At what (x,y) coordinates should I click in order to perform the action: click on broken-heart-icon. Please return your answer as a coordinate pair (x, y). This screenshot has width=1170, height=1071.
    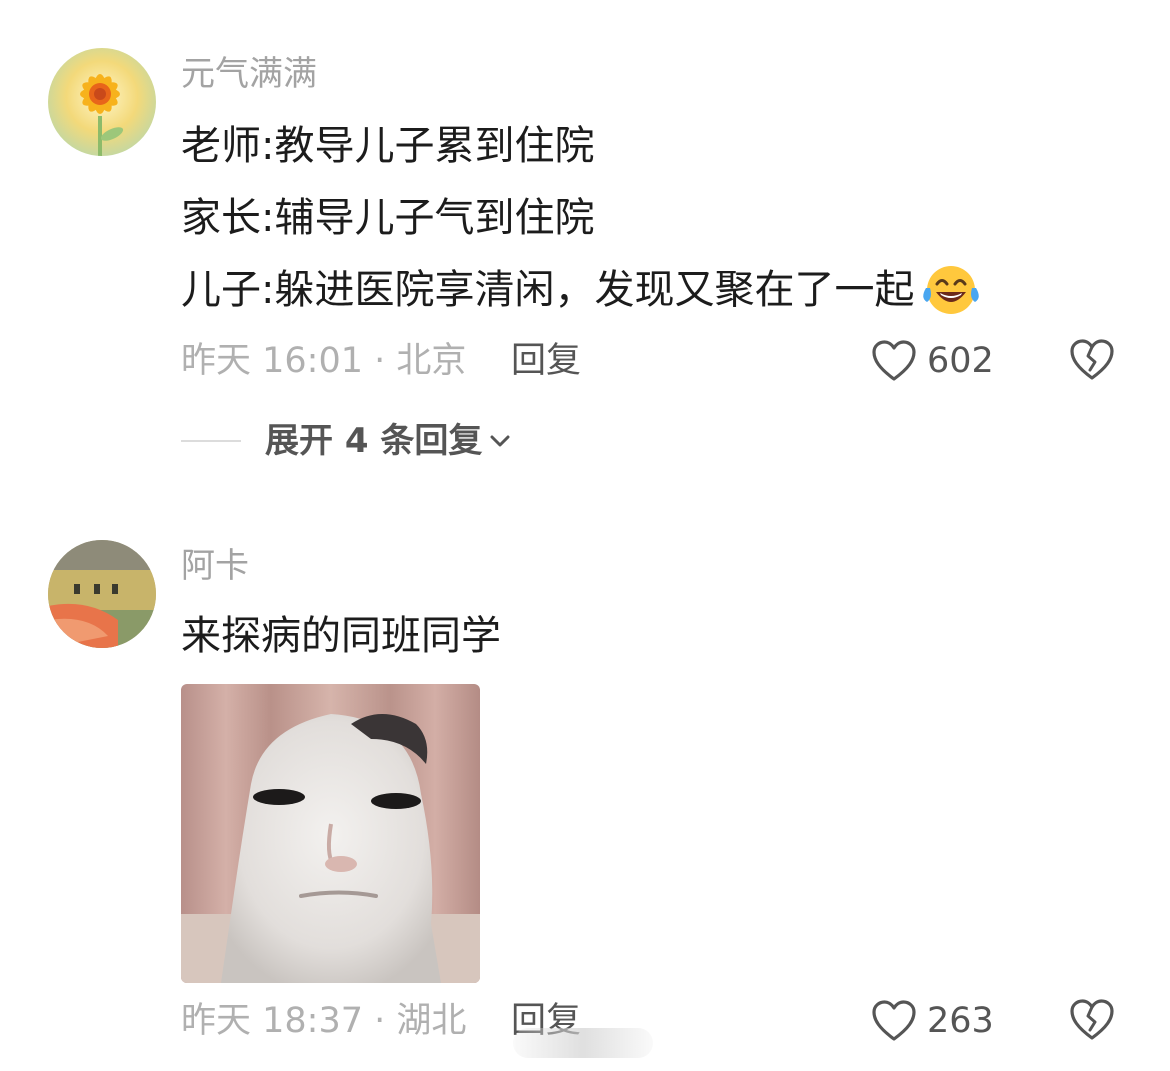
    Looking at the image, I should click on (1092, 1019).